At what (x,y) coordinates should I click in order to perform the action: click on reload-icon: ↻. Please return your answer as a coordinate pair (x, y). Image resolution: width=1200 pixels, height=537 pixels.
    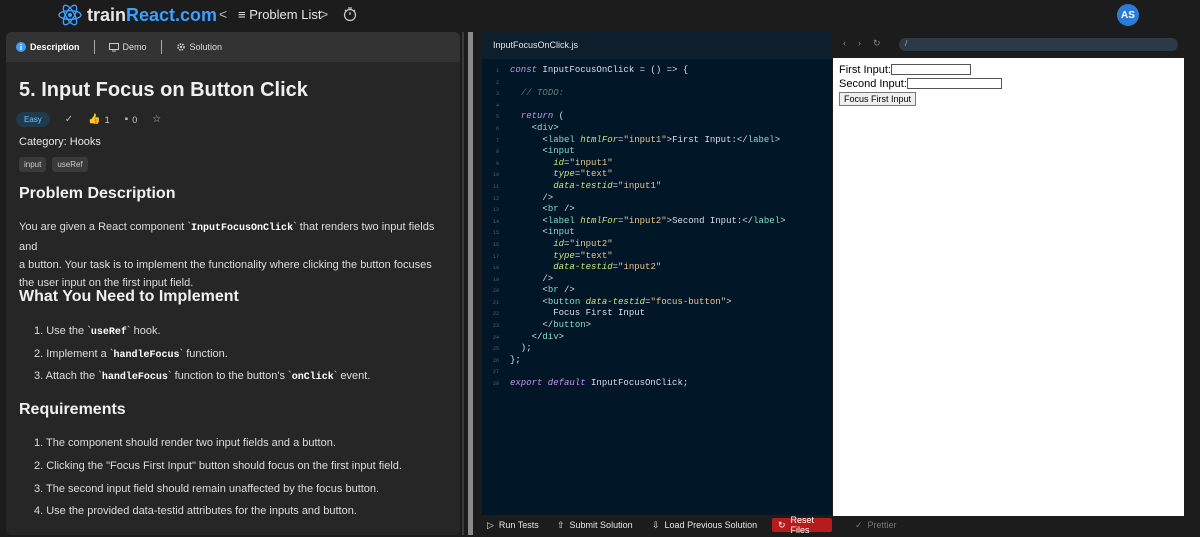
    Looking at the image, I should click on (877, 43).